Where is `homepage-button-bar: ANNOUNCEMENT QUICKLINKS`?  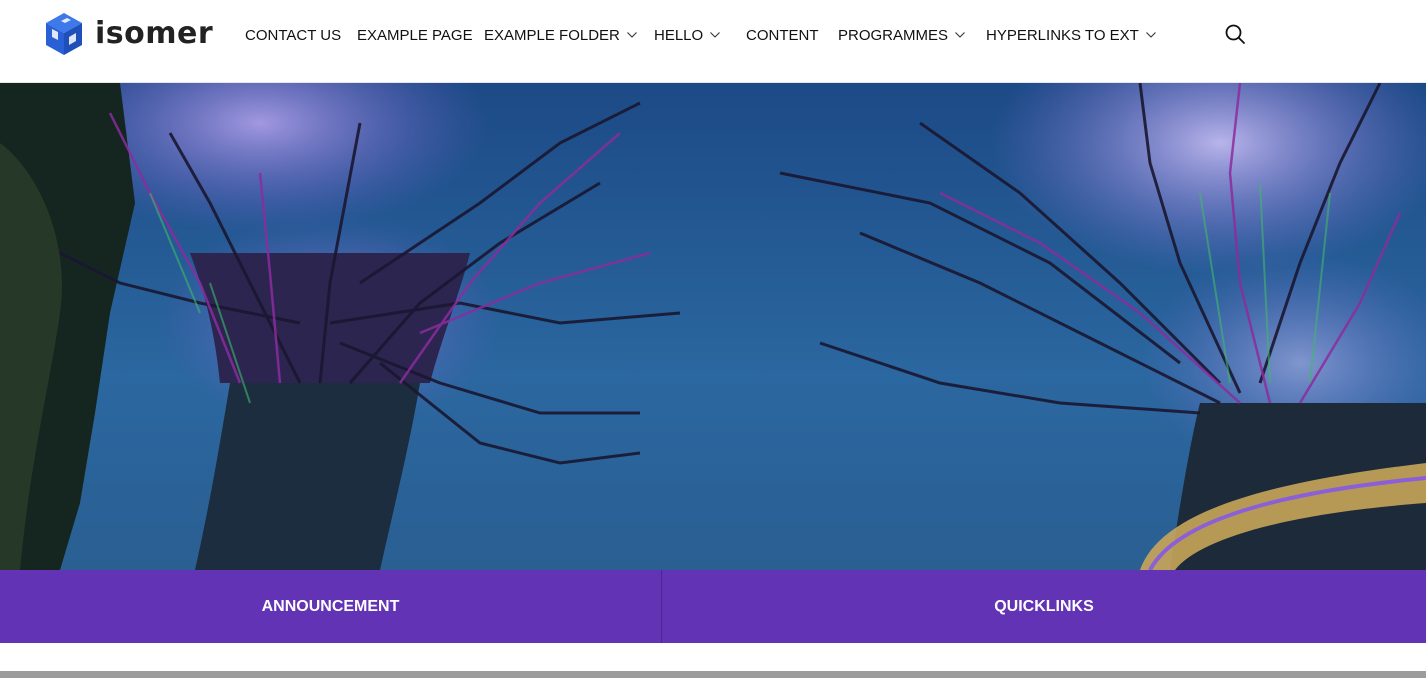 homepage-button-bar: ANNOUNCEMENT QUICKLINKS is located at coordinates (713, 606).